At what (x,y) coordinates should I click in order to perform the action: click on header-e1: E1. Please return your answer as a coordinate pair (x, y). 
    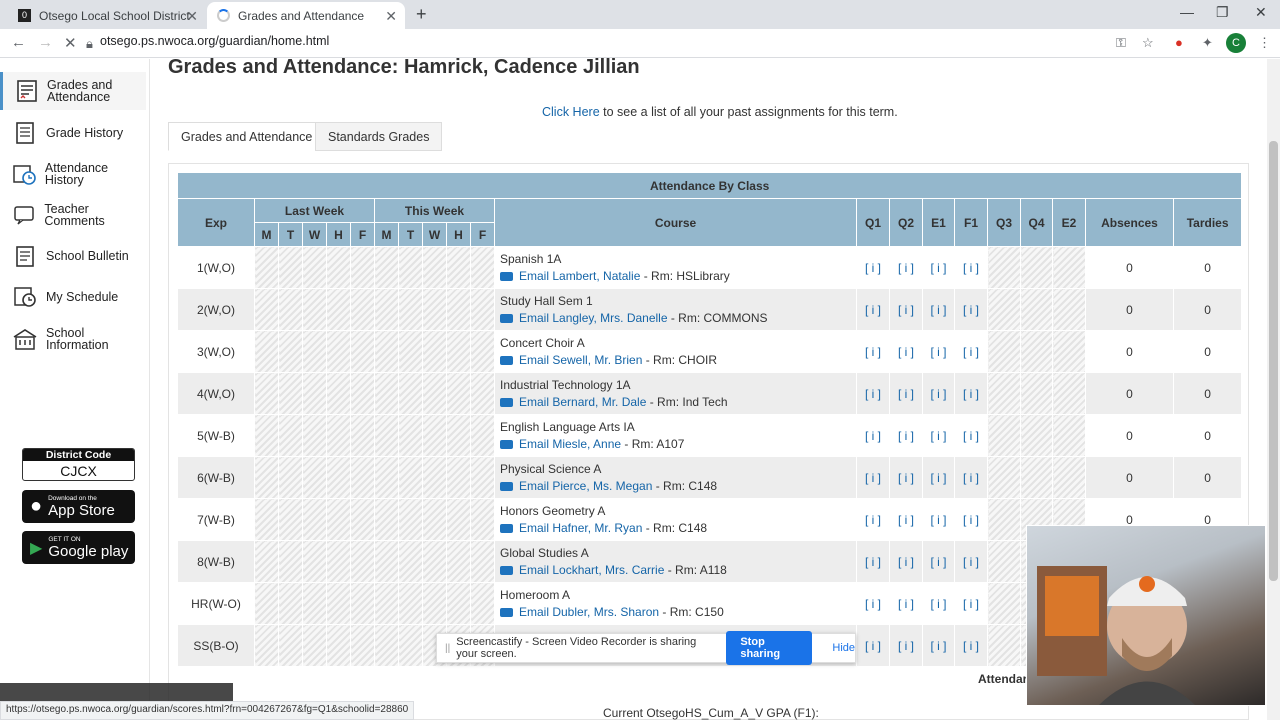
    Looking at the image, I should click on (938, 222).